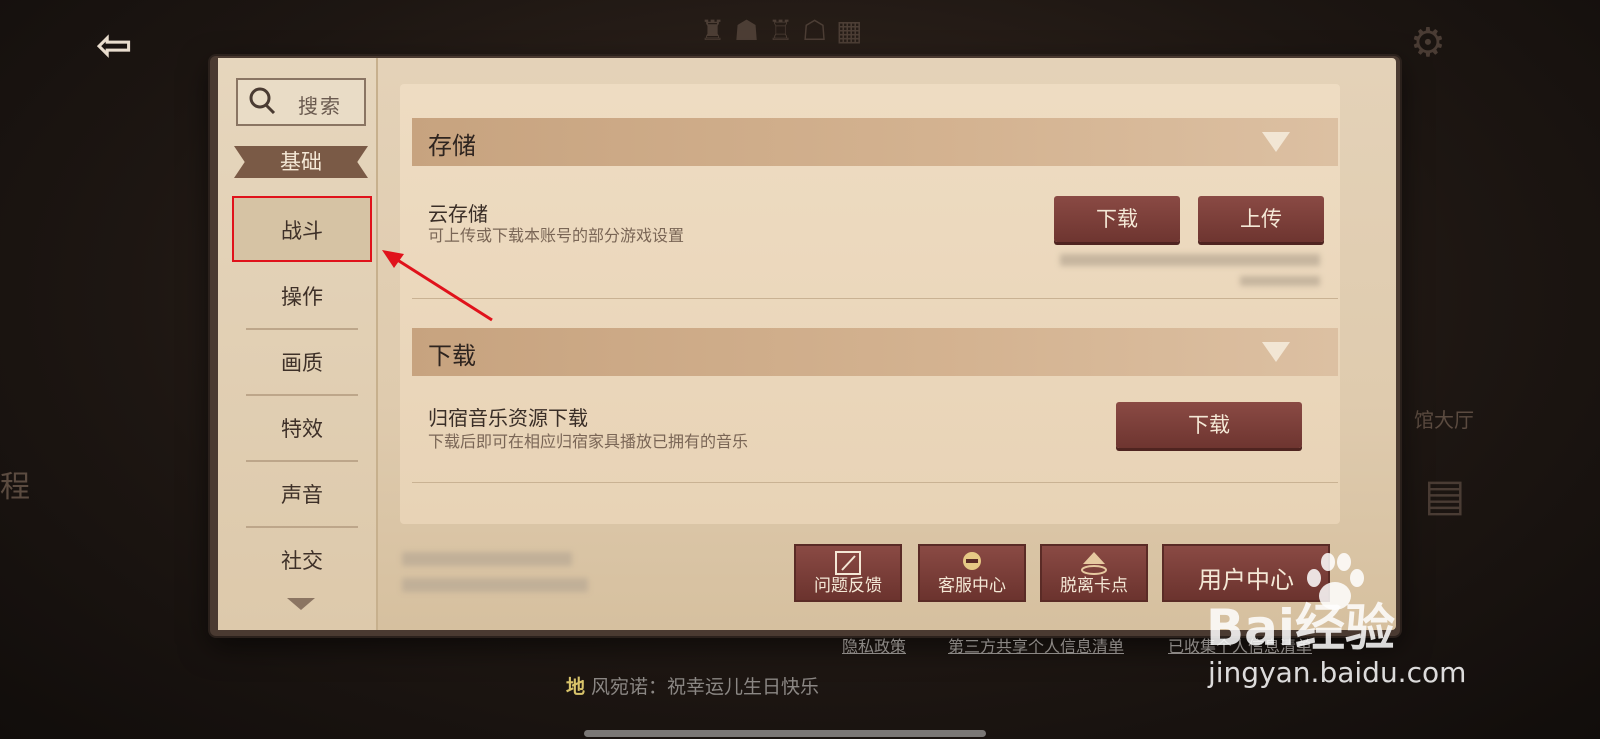  What do you see at coordinates (301, 162) in the screenshot?
I see `nav-category-basic: 基础` at bounding box center [301, 162].